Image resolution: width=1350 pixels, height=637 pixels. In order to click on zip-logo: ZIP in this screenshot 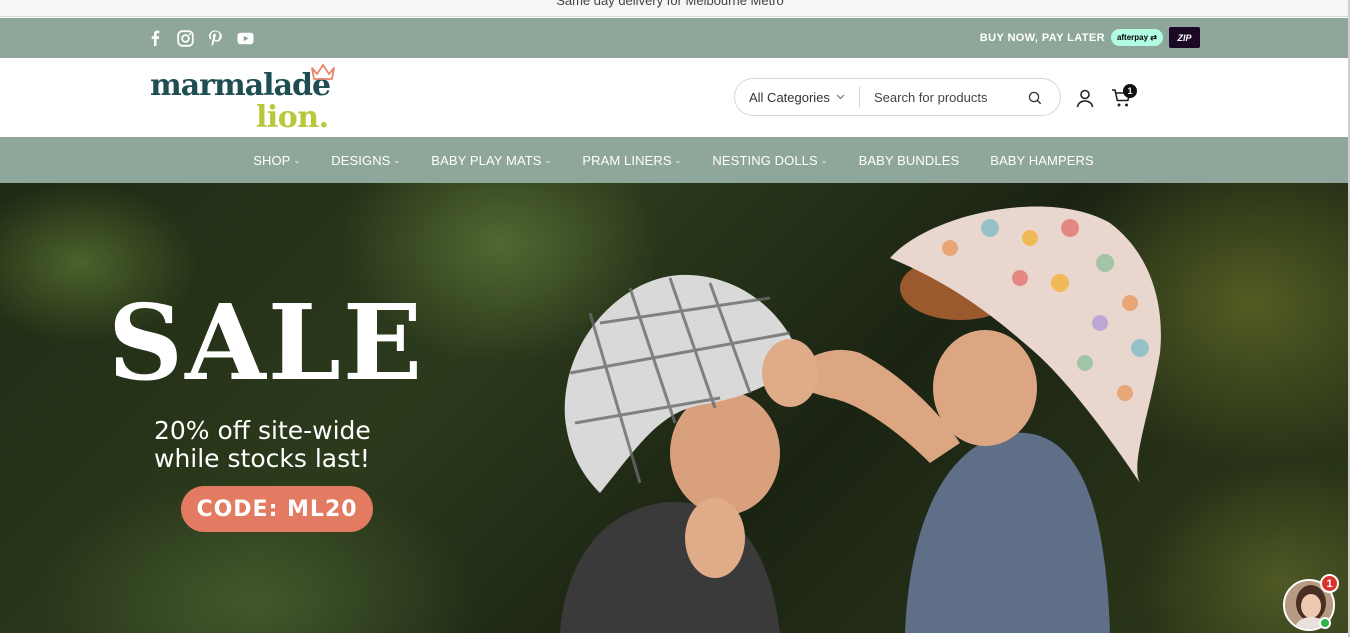, I will do `click(1184, 37)`.